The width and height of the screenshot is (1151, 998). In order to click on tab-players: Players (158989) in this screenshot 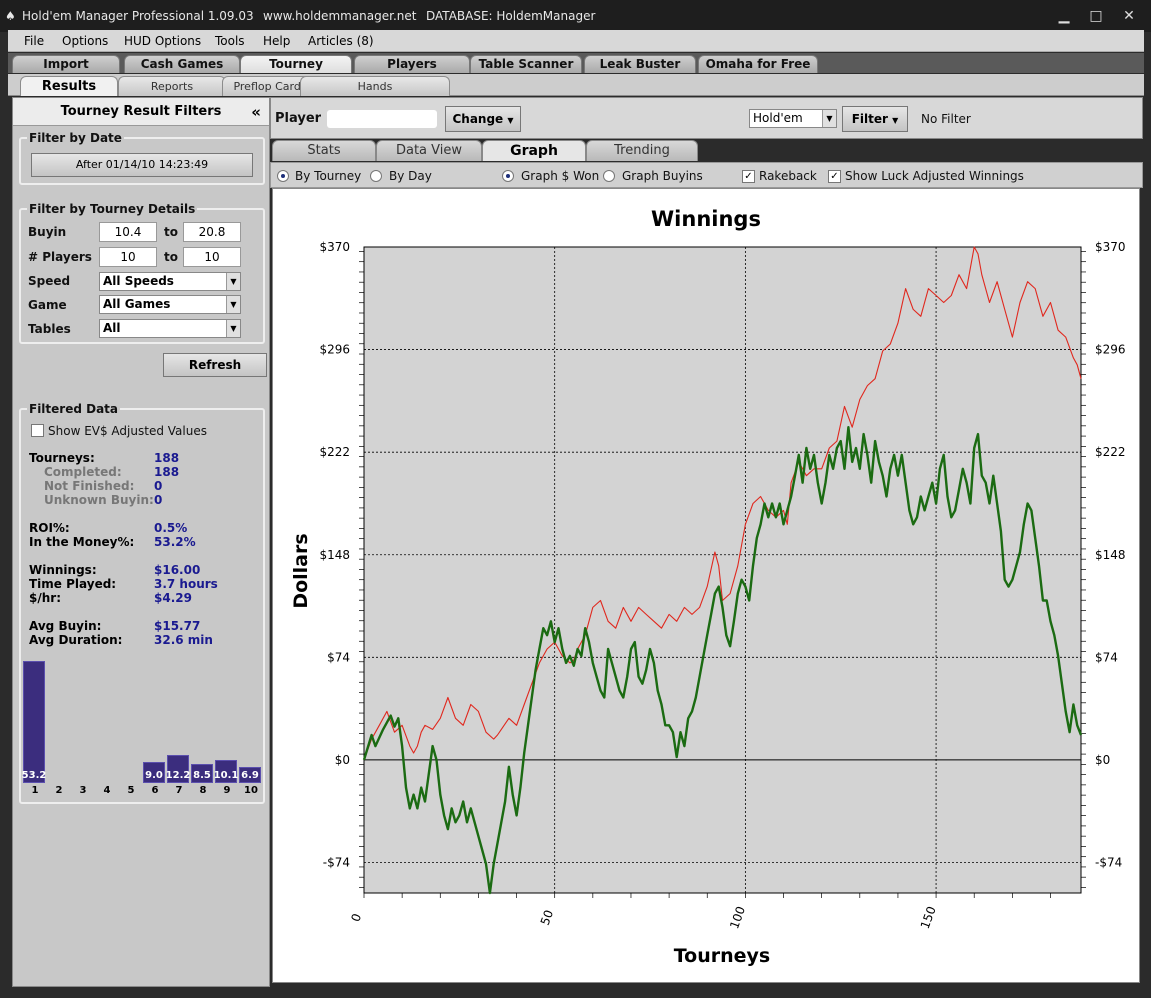, I will do `click(412, 71)`.